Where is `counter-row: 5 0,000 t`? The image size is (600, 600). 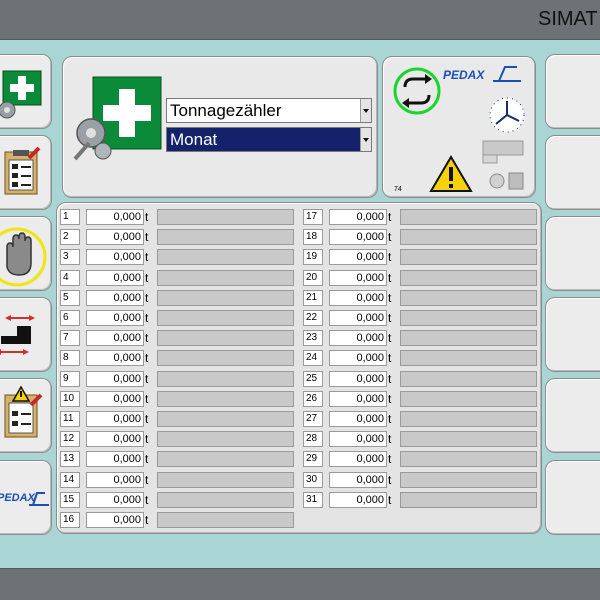
counter-row: 5 0,000 t is located at coordinates (180, 298).